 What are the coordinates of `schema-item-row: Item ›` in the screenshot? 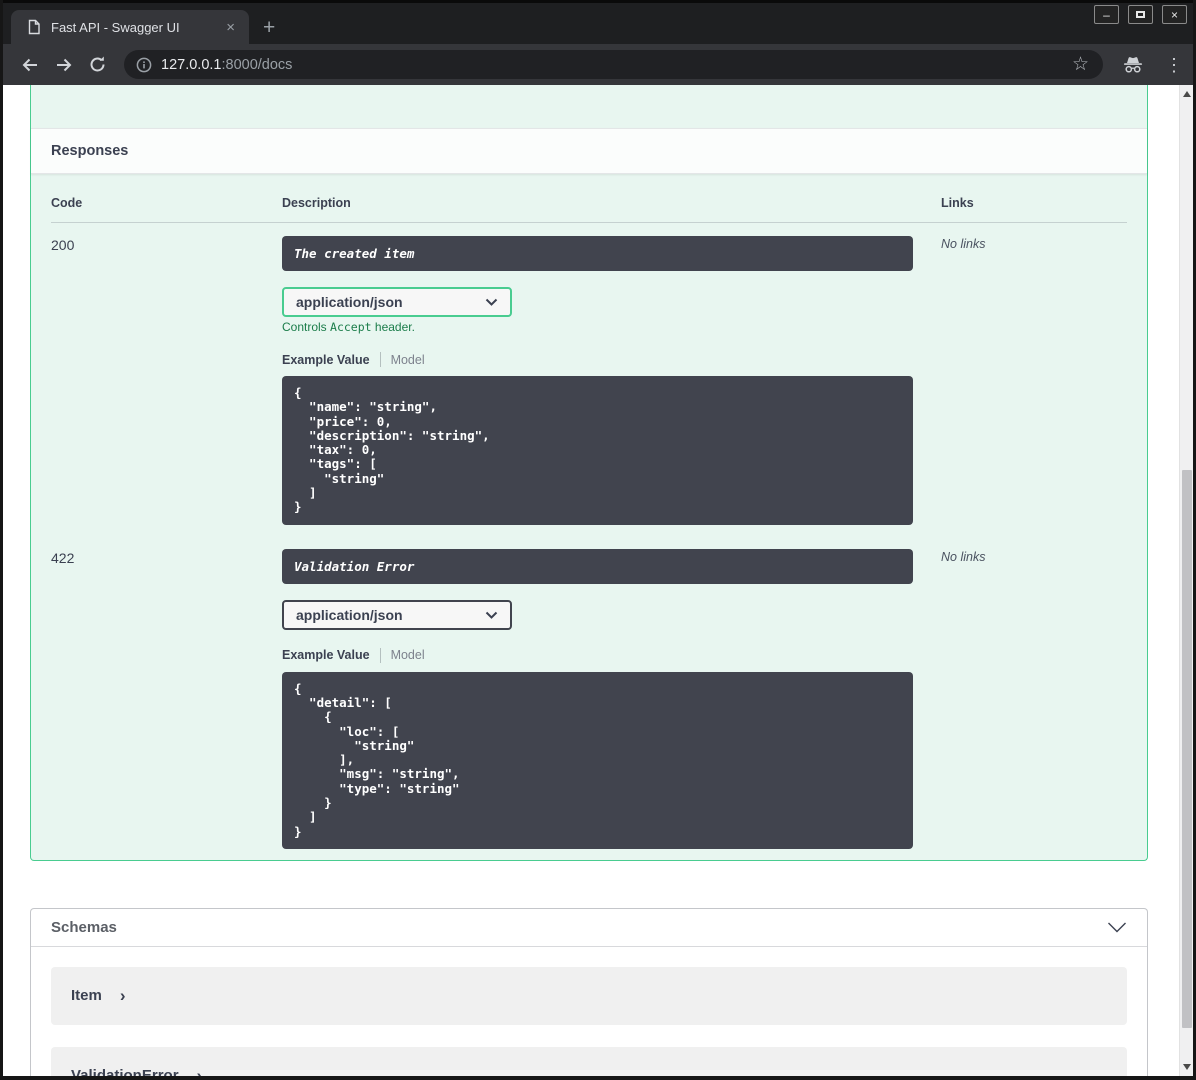 It's located at (589, 995).